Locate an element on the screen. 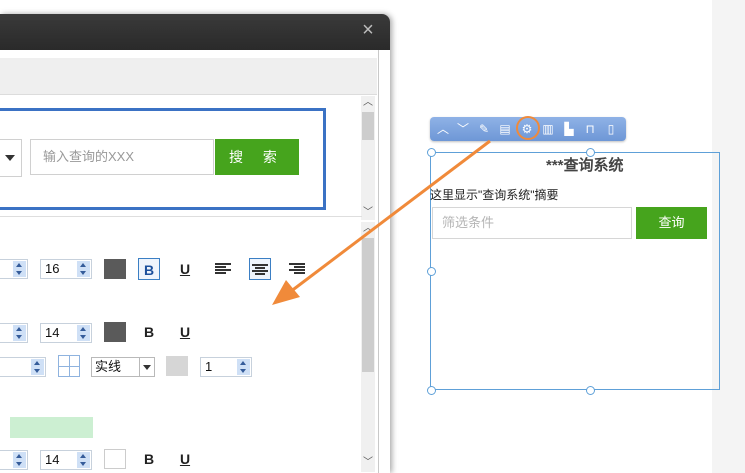 The image size is (745, 473). row5-font-size-value: 14 is located at coordinates (52, 459).